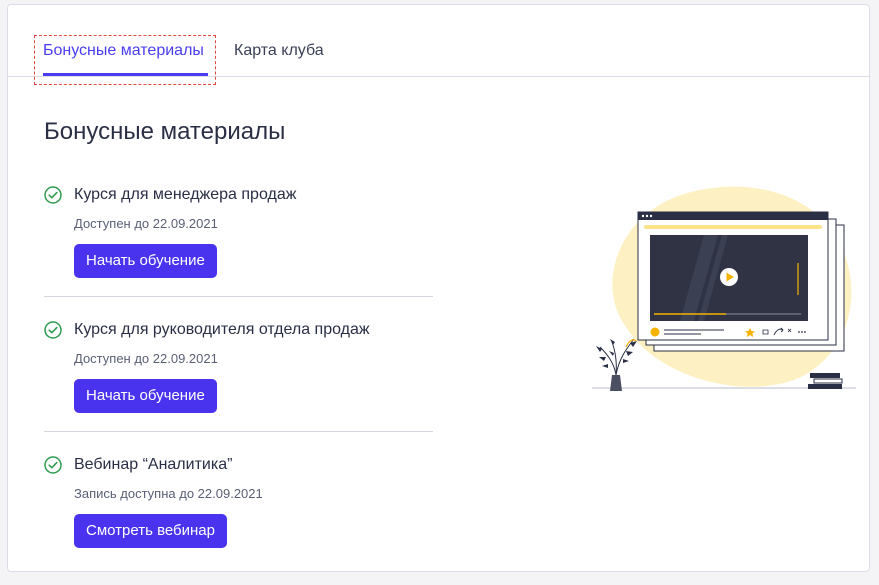  What do you see at coordinates (185, 194) in the screenshot?
I see `item-title: Курся для менеджера продаж` at bounding box center [185, 194].